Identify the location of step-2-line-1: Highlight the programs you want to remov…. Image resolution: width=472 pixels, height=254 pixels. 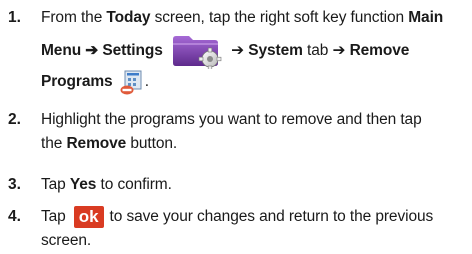
(231, 120).